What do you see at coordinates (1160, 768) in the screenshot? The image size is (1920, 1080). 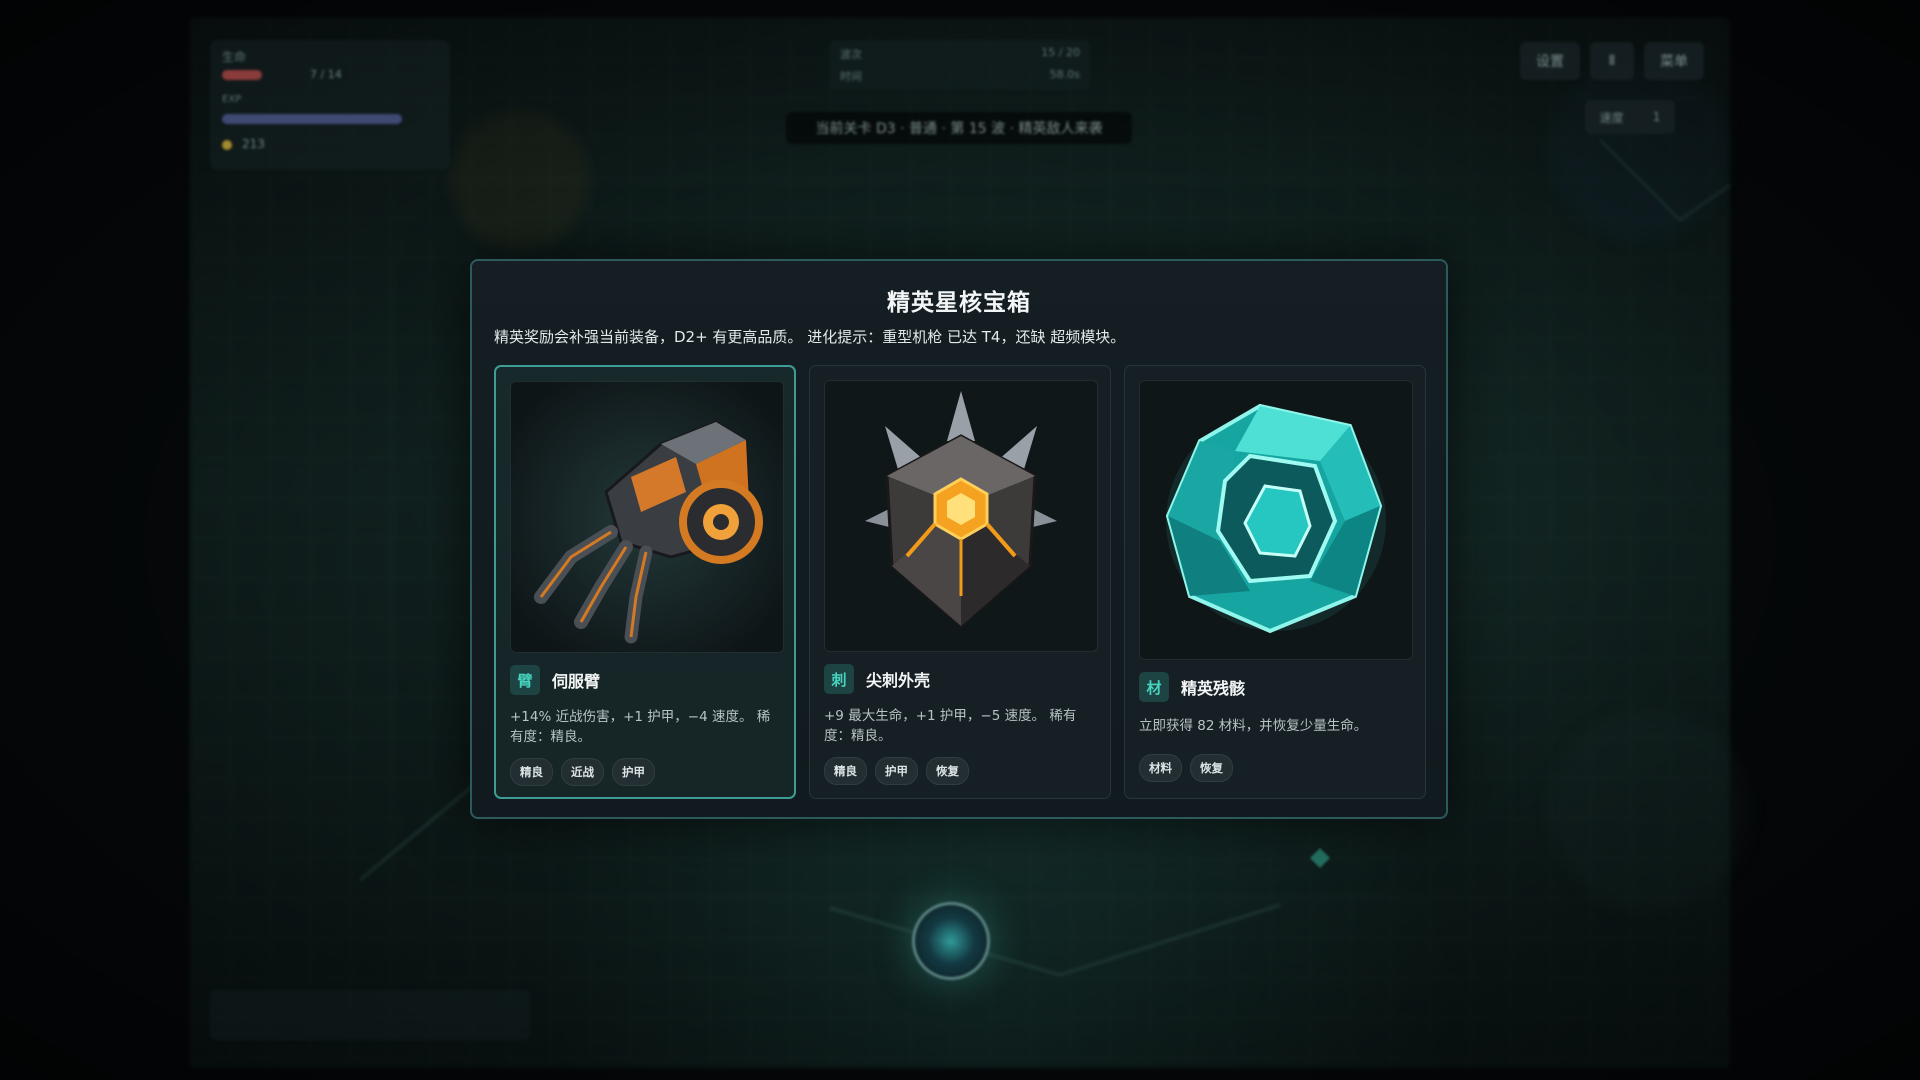 I see `tag: 材料` at bounding box center [1160, 768].